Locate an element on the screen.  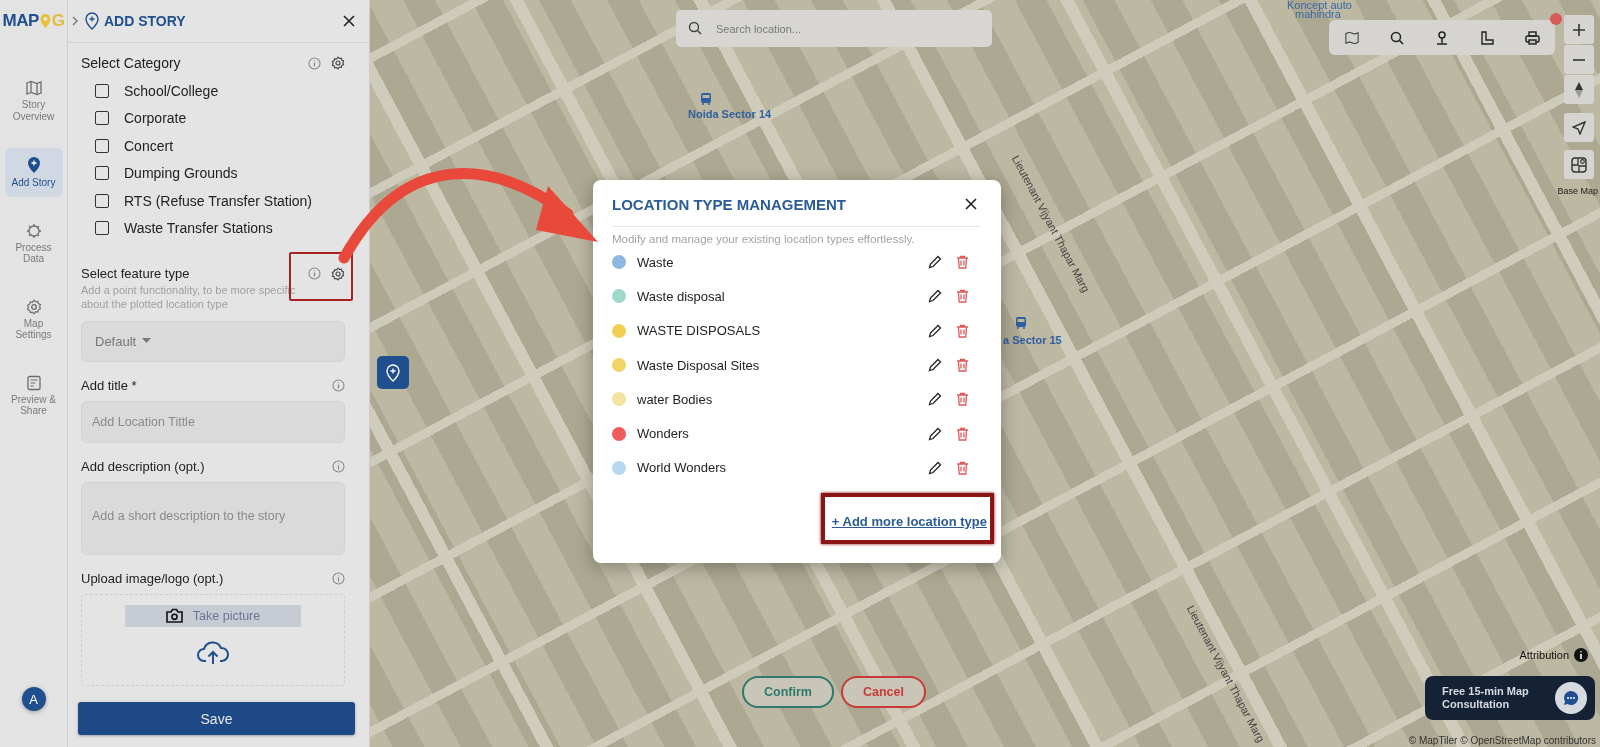
rail-item: Story Overview is located at coordinates (33, 101).